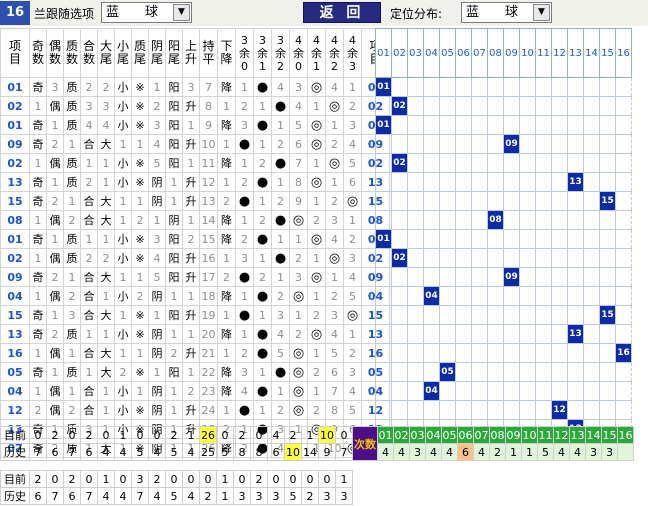 The height and width of the screenshot is (506, 648). I want to click on draw-number: 05, so click(15, 372).